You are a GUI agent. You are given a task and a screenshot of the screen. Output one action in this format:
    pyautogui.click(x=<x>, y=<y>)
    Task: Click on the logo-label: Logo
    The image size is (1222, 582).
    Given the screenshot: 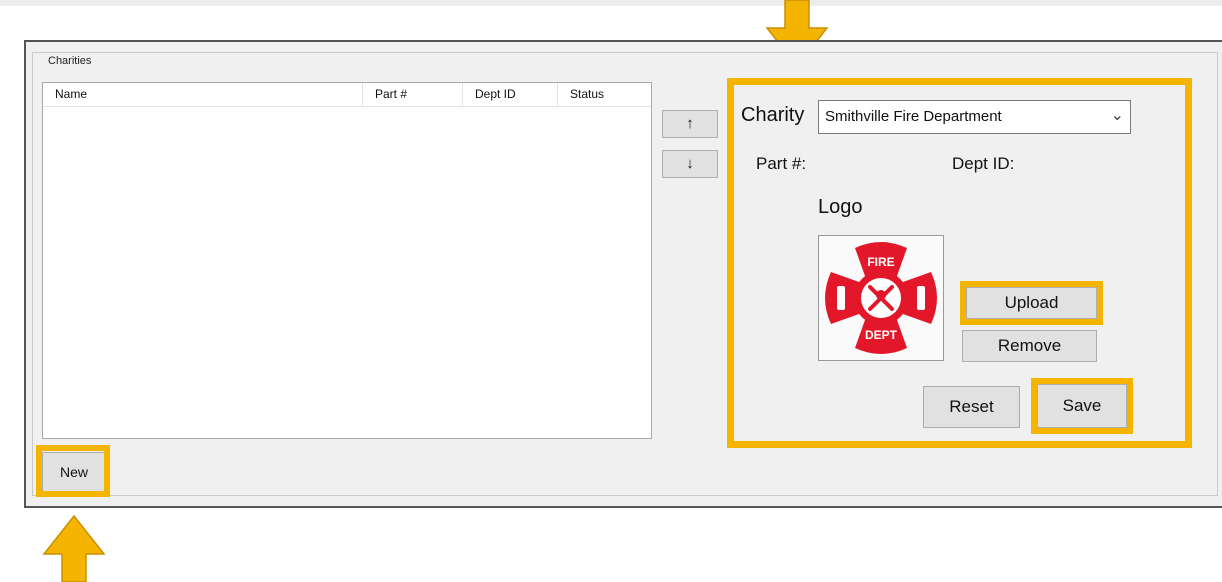 What is the action you would take?
    pyautogui.click(x=840, y=207)
    